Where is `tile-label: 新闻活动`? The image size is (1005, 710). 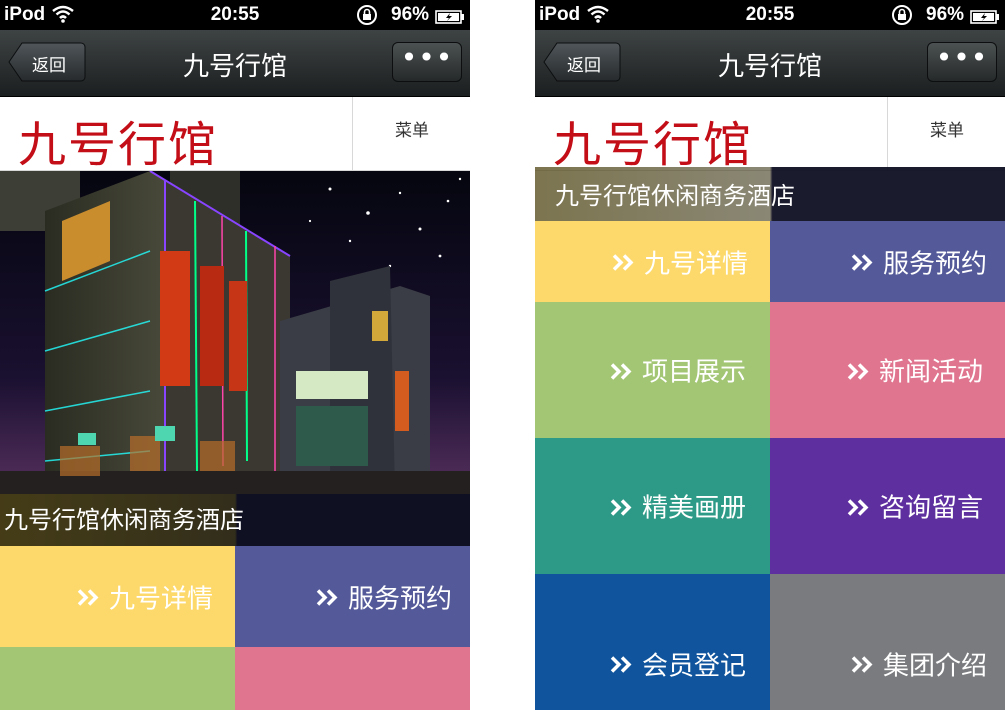
tile-label: 新闻活动 is located at coordinates (930, 372).